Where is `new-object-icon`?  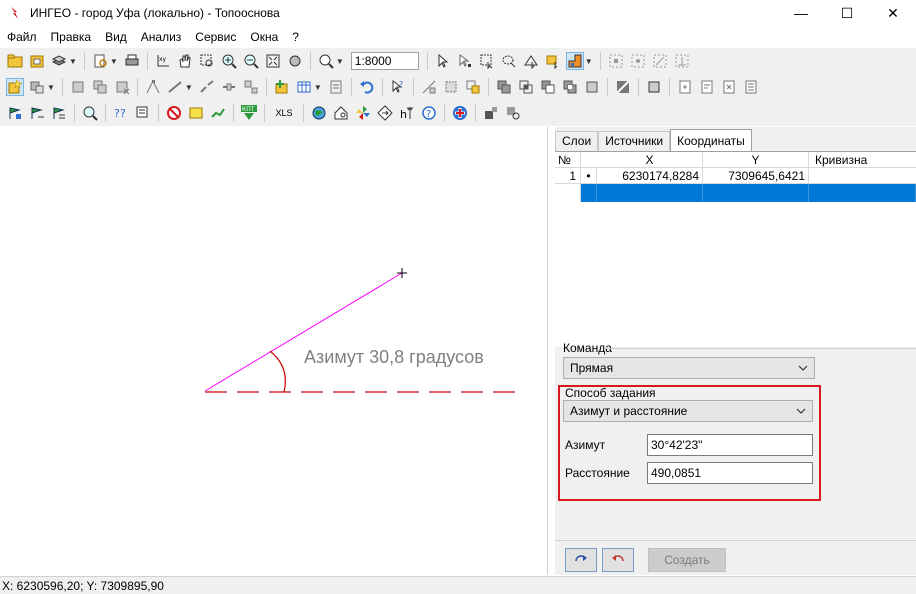 new-object-icon is located at coordinates (15, 87).